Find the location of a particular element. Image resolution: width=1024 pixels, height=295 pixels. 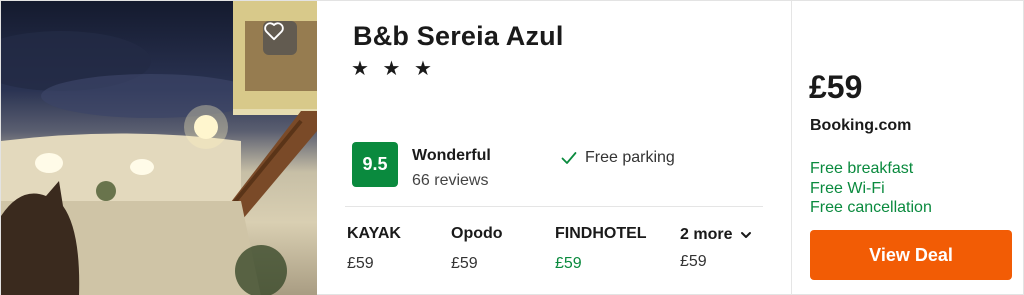

rating-score-badge: 9.5 is located at coordinates (375, 164).